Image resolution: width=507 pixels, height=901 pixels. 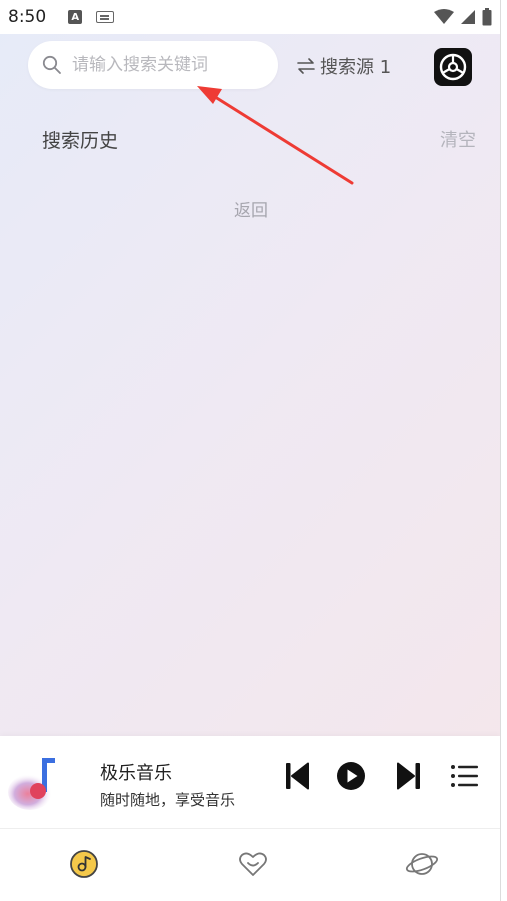 What do you see at coordinates (356, 67) in the screenshot?
I see `search-source-label: 搜索源 1` at bounding box center [356, 67].